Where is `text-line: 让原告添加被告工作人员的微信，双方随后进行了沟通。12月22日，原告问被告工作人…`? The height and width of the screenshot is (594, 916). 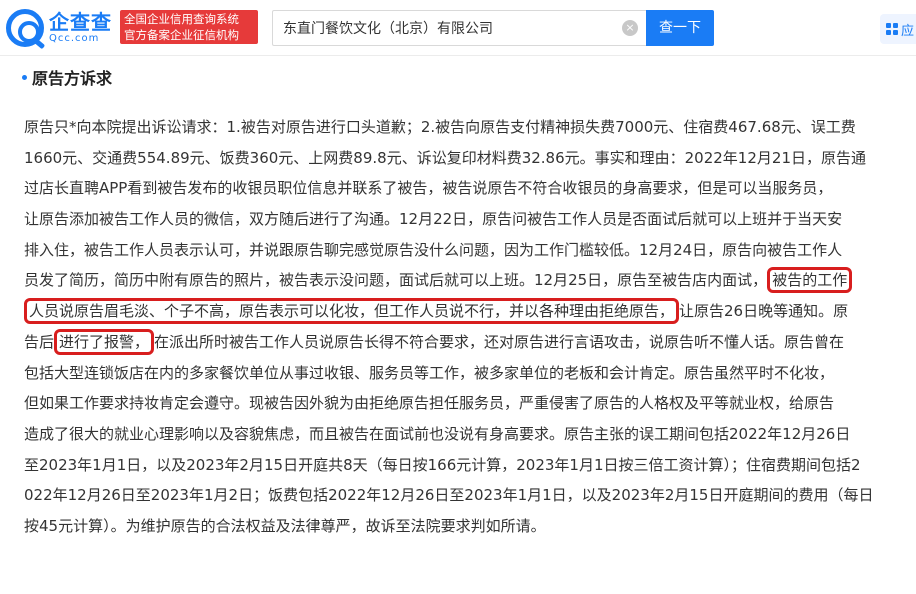
text-line: 让原告添加被告工作人员的微信，双方随后进行了沟通。12月22日，原告问被告工作人… is located at coordinates (433, 219).